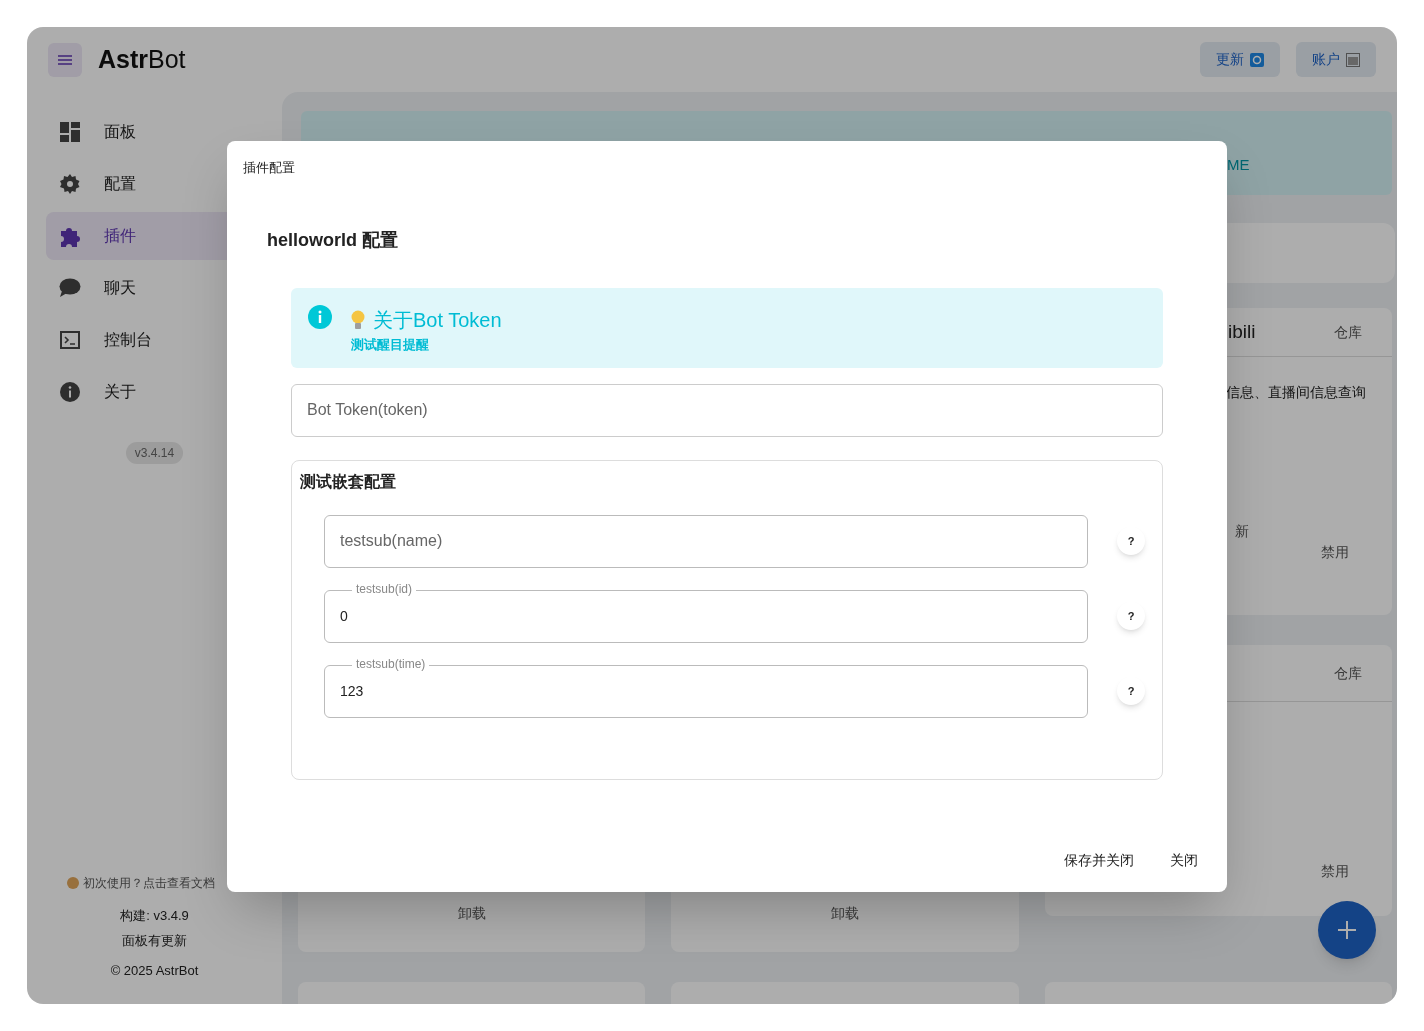  I want to click on window-icon, so click(1353, 59).